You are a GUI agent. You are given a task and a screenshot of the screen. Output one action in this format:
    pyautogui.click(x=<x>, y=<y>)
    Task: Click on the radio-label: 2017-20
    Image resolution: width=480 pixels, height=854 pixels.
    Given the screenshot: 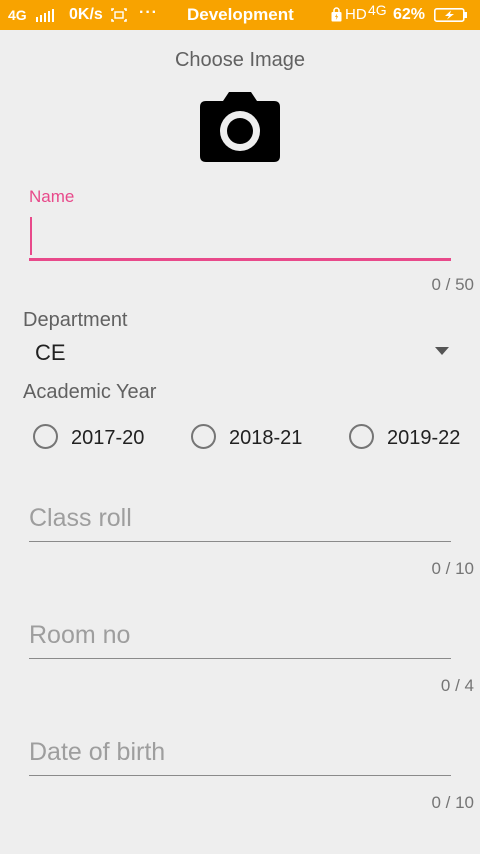 What is the action you would take?
    pyautogui.click(x=108, y=438)
    